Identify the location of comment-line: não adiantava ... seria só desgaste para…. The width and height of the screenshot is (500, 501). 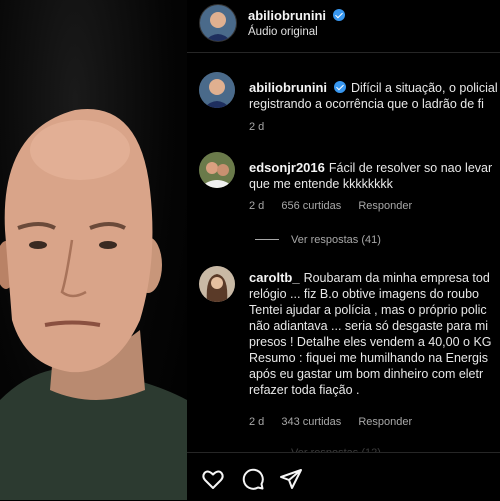
(369, 326).